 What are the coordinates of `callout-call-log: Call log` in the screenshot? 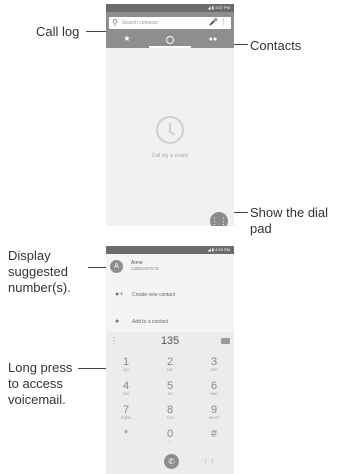 It's located at (58, 31).